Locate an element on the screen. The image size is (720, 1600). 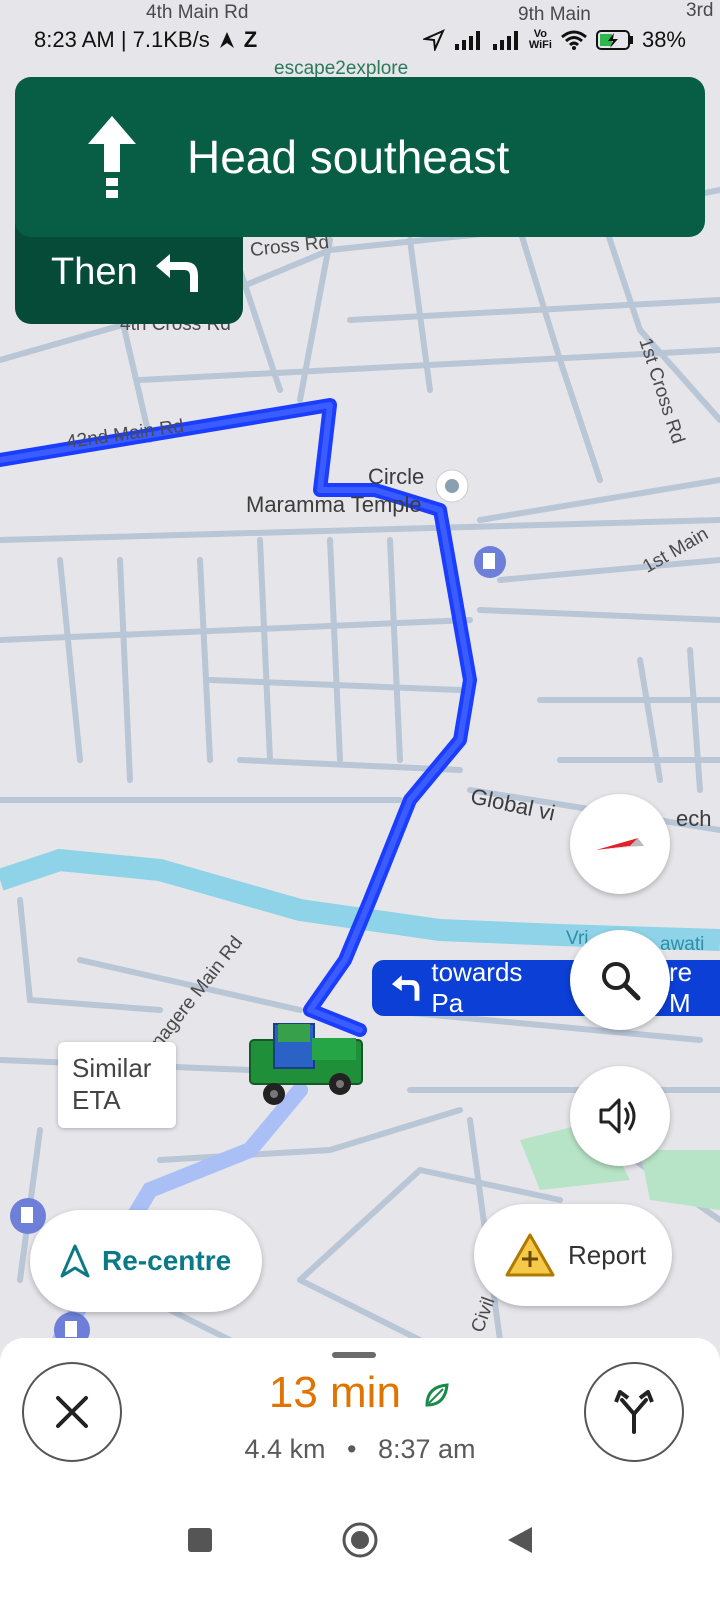
re-centre-button: Re-centre is located at coordinates (146, 1261).